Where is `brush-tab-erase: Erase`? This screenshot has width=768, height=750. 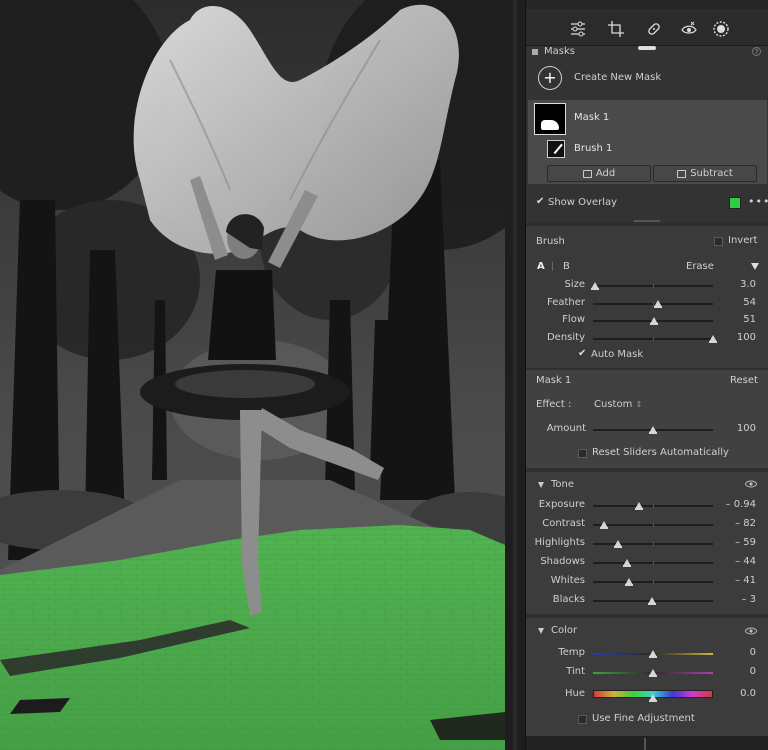
brush-tab-erase: Erase is located at coordinates (700, 266).